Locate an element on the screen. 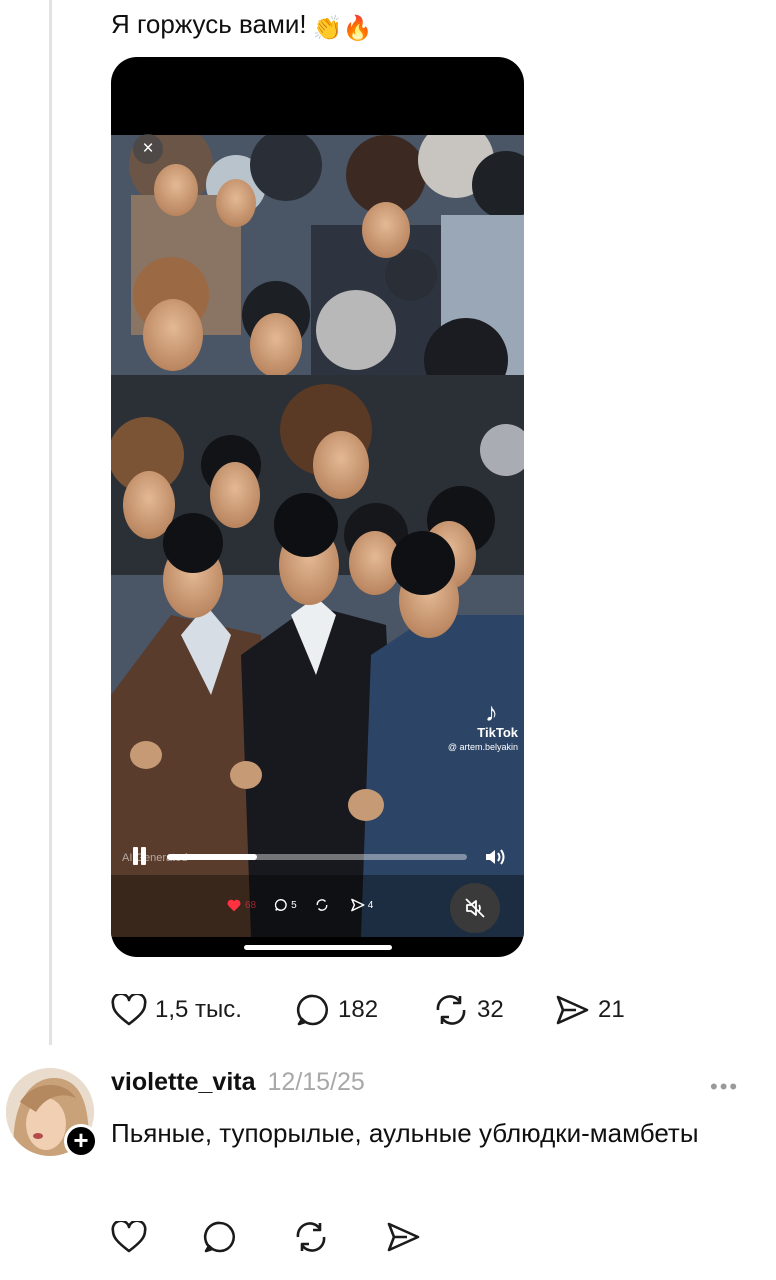 This screenshot has width=776, height=1280. mute-button is located at coordinates (475, 908).